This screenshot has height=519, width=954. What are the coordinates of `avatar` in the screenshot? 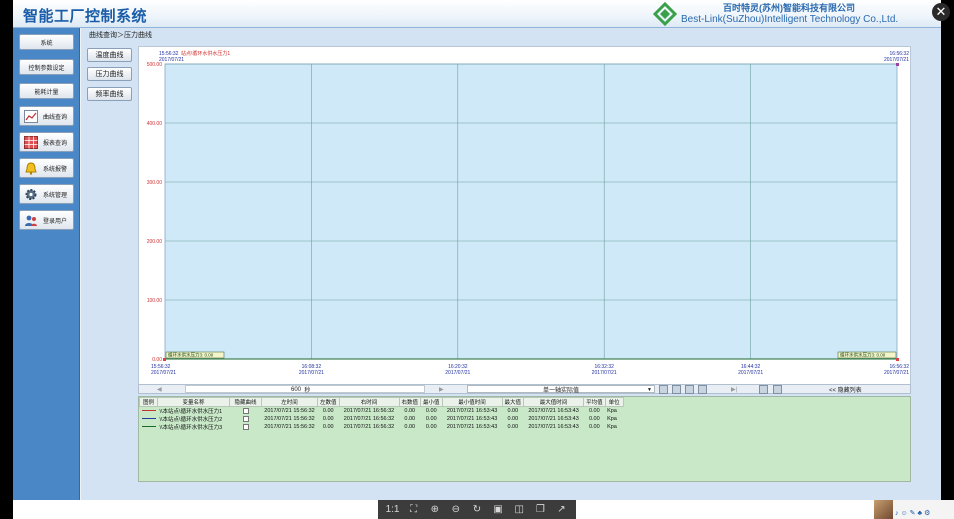 It's located at (883, 509).